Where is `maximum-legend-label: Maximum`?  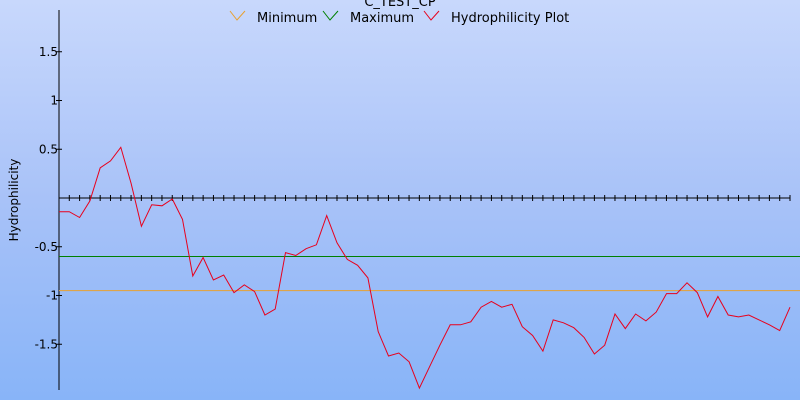
maximum-legend-label: Maximum is located at coordinates (382, 18).